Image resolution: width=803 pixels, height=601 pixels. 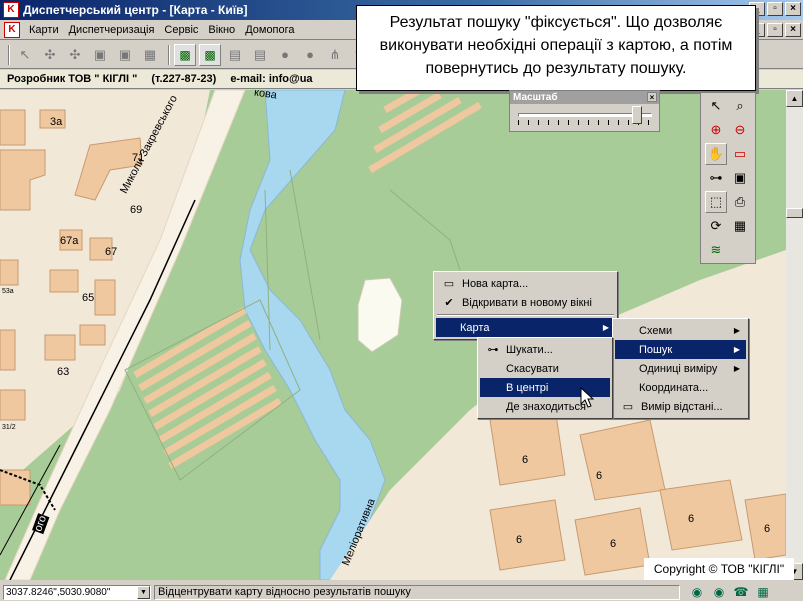 What do you see at coordinates (587, 397) in the screenshot?
I see `mouse-cursor-icon` at bounding box center [587, 397].